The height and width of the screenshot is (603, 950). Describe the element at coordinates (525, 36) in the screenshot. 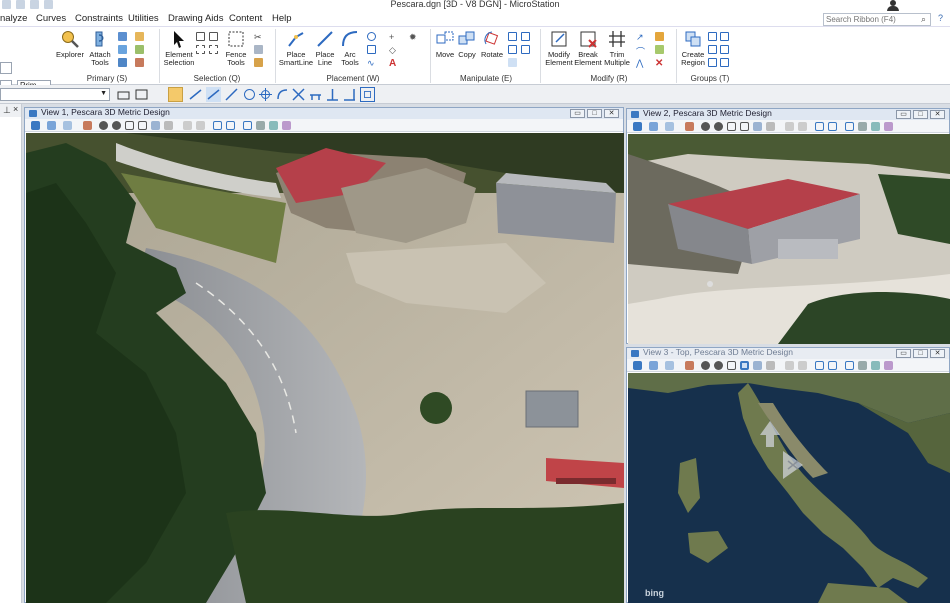

I see `mirror-icon` at that location.